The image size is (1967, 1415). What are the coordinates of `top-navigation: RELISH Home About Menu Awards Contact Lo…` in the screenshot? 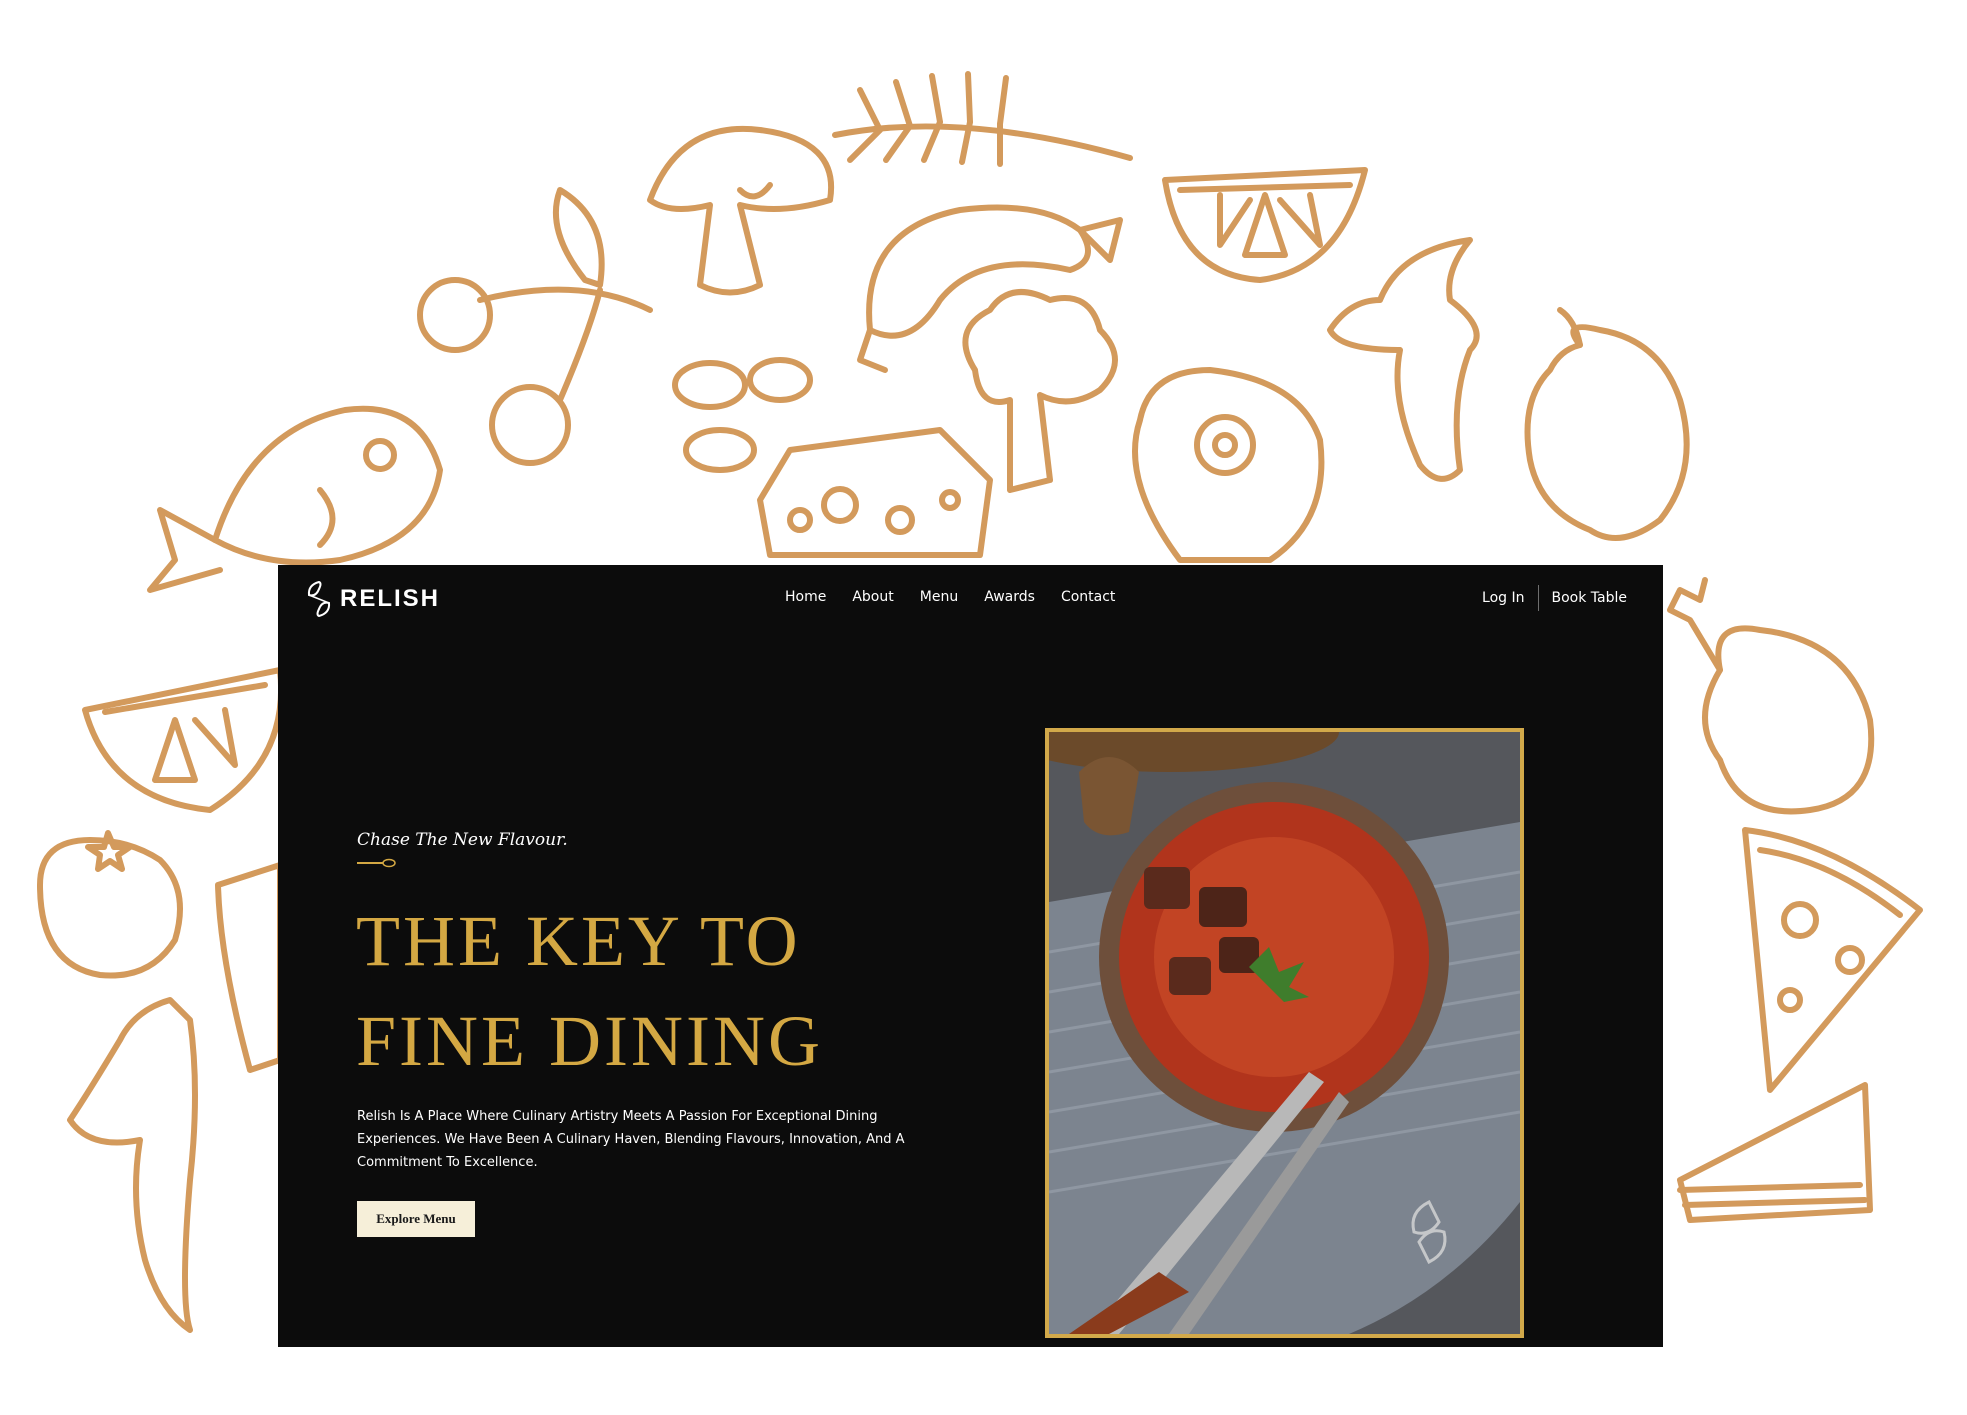 It's located at (970, 600).